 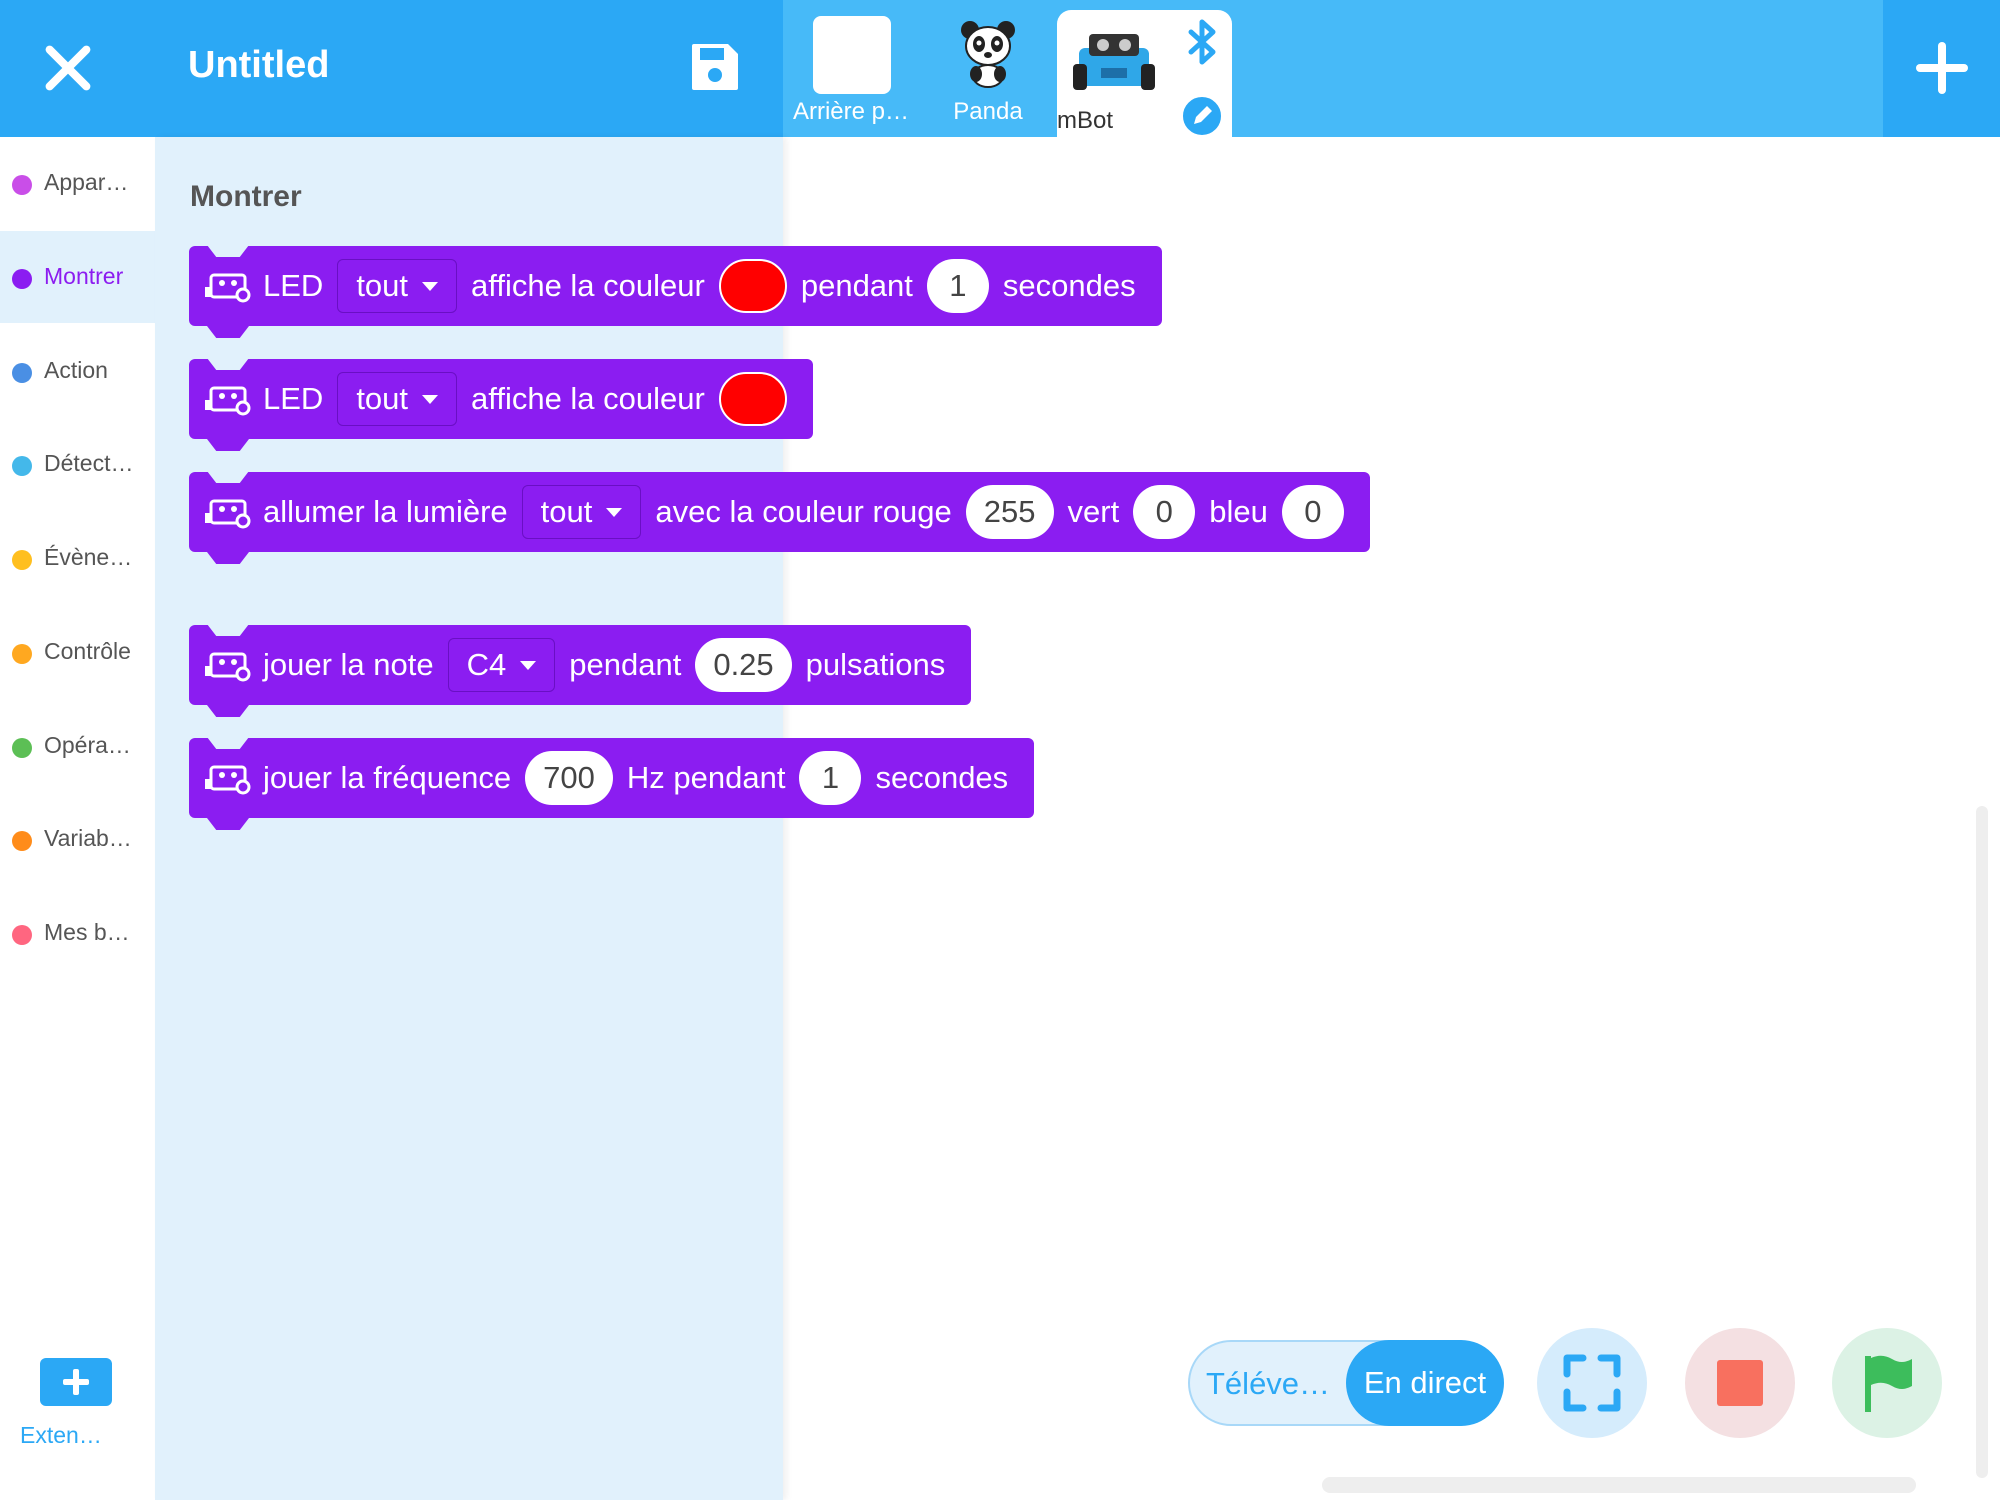 I want to click on block-text: allumer la lumière, so click(x=385, y=511).